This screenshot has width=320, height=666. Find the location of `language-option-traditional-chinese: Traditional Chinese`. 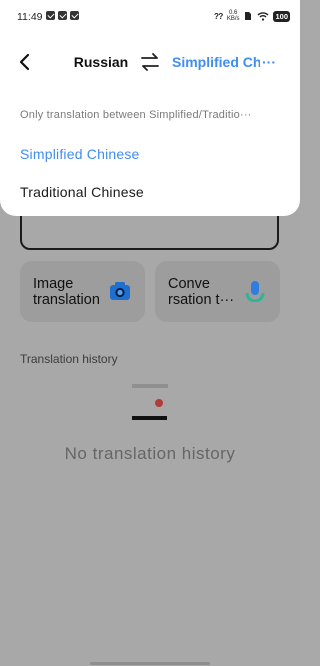

language-option-traditional-chinese: Traditional Chinese is located at coordinates (140, 192).